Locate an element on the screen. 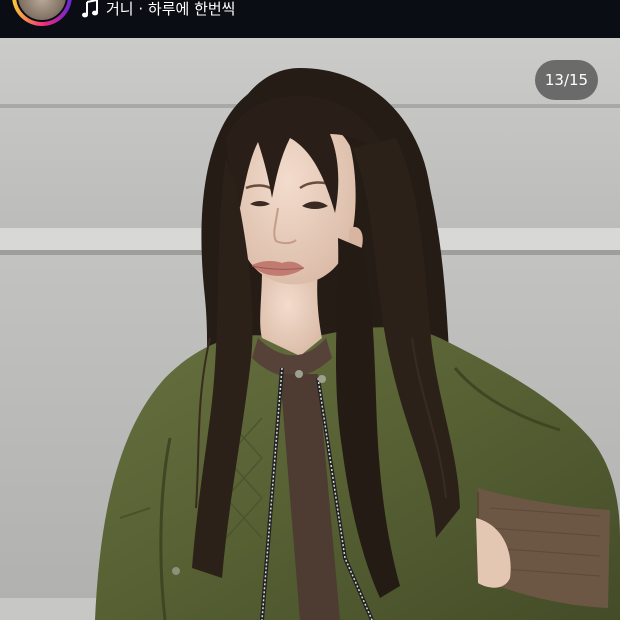 The height and width of the screenshot is (620, 620). profile-avatar is located at coordinates (42, 13).